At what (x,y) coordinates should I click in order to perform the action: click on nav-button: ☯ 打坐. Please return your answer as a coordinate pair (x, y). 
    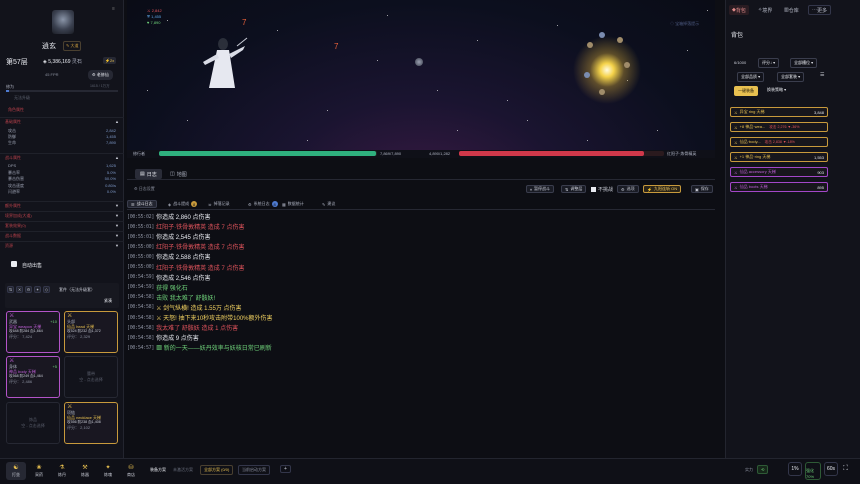
    Looking at the image, I should click on (16, 471).